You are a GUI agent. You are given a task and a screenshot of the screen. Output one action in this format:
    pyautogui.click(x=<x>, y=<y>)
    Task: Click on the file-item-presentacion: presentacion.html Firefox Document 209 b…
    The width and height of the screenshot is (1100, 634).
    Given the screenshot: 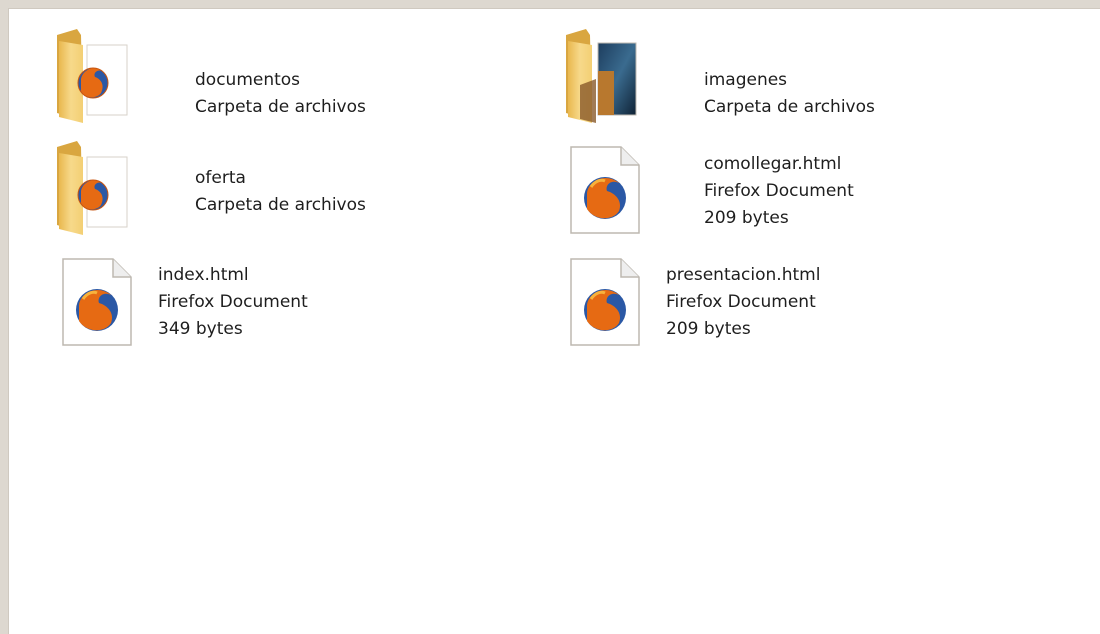 What is the action you would take?
    pyautogui.click(x=779, y=307)
    